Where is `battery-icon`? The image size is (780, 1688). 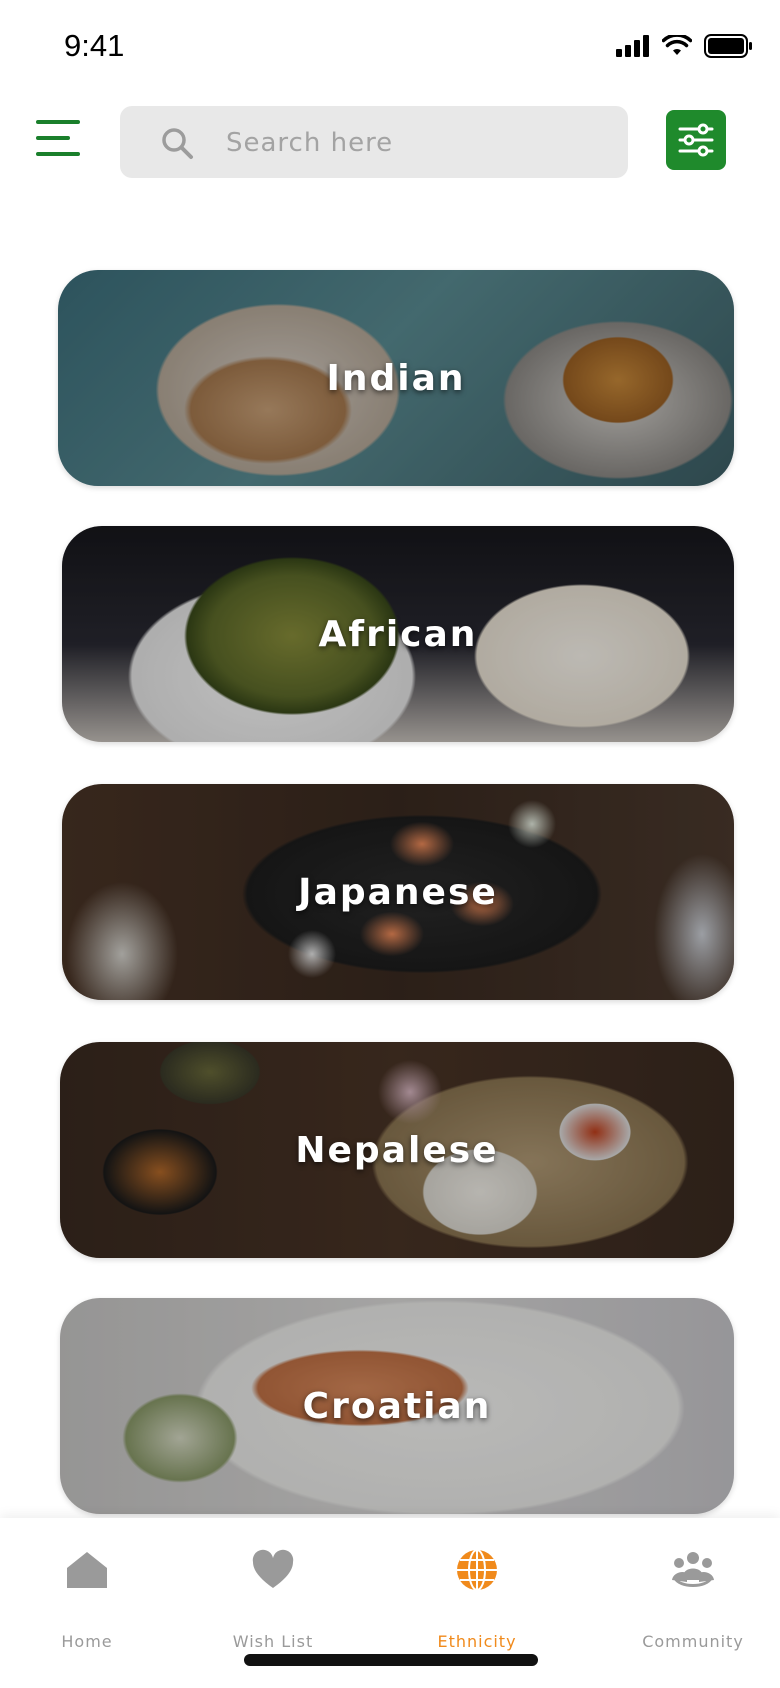
battery-icon is located at coordinates (728, 46).